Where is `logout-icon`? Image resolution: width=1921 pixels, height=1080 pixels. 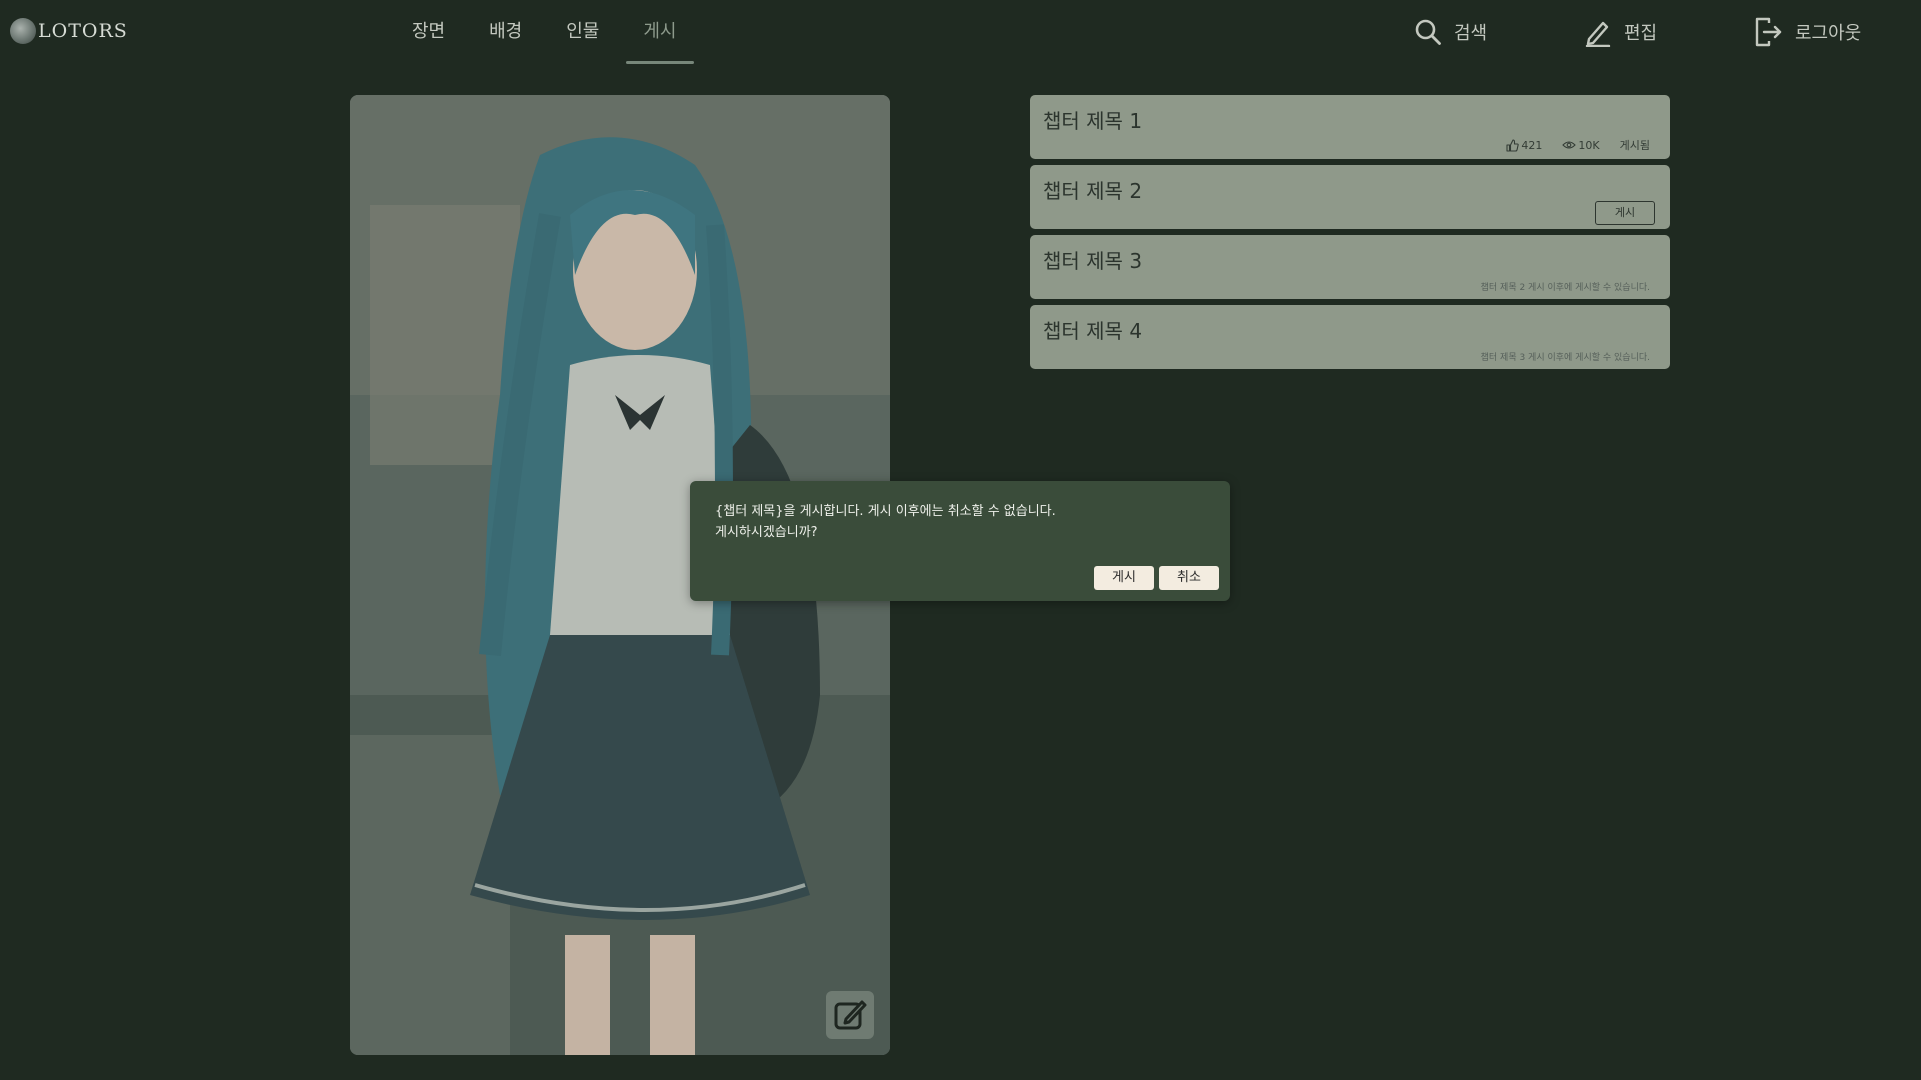 logout-icon is located at coordinates (1768, 32).